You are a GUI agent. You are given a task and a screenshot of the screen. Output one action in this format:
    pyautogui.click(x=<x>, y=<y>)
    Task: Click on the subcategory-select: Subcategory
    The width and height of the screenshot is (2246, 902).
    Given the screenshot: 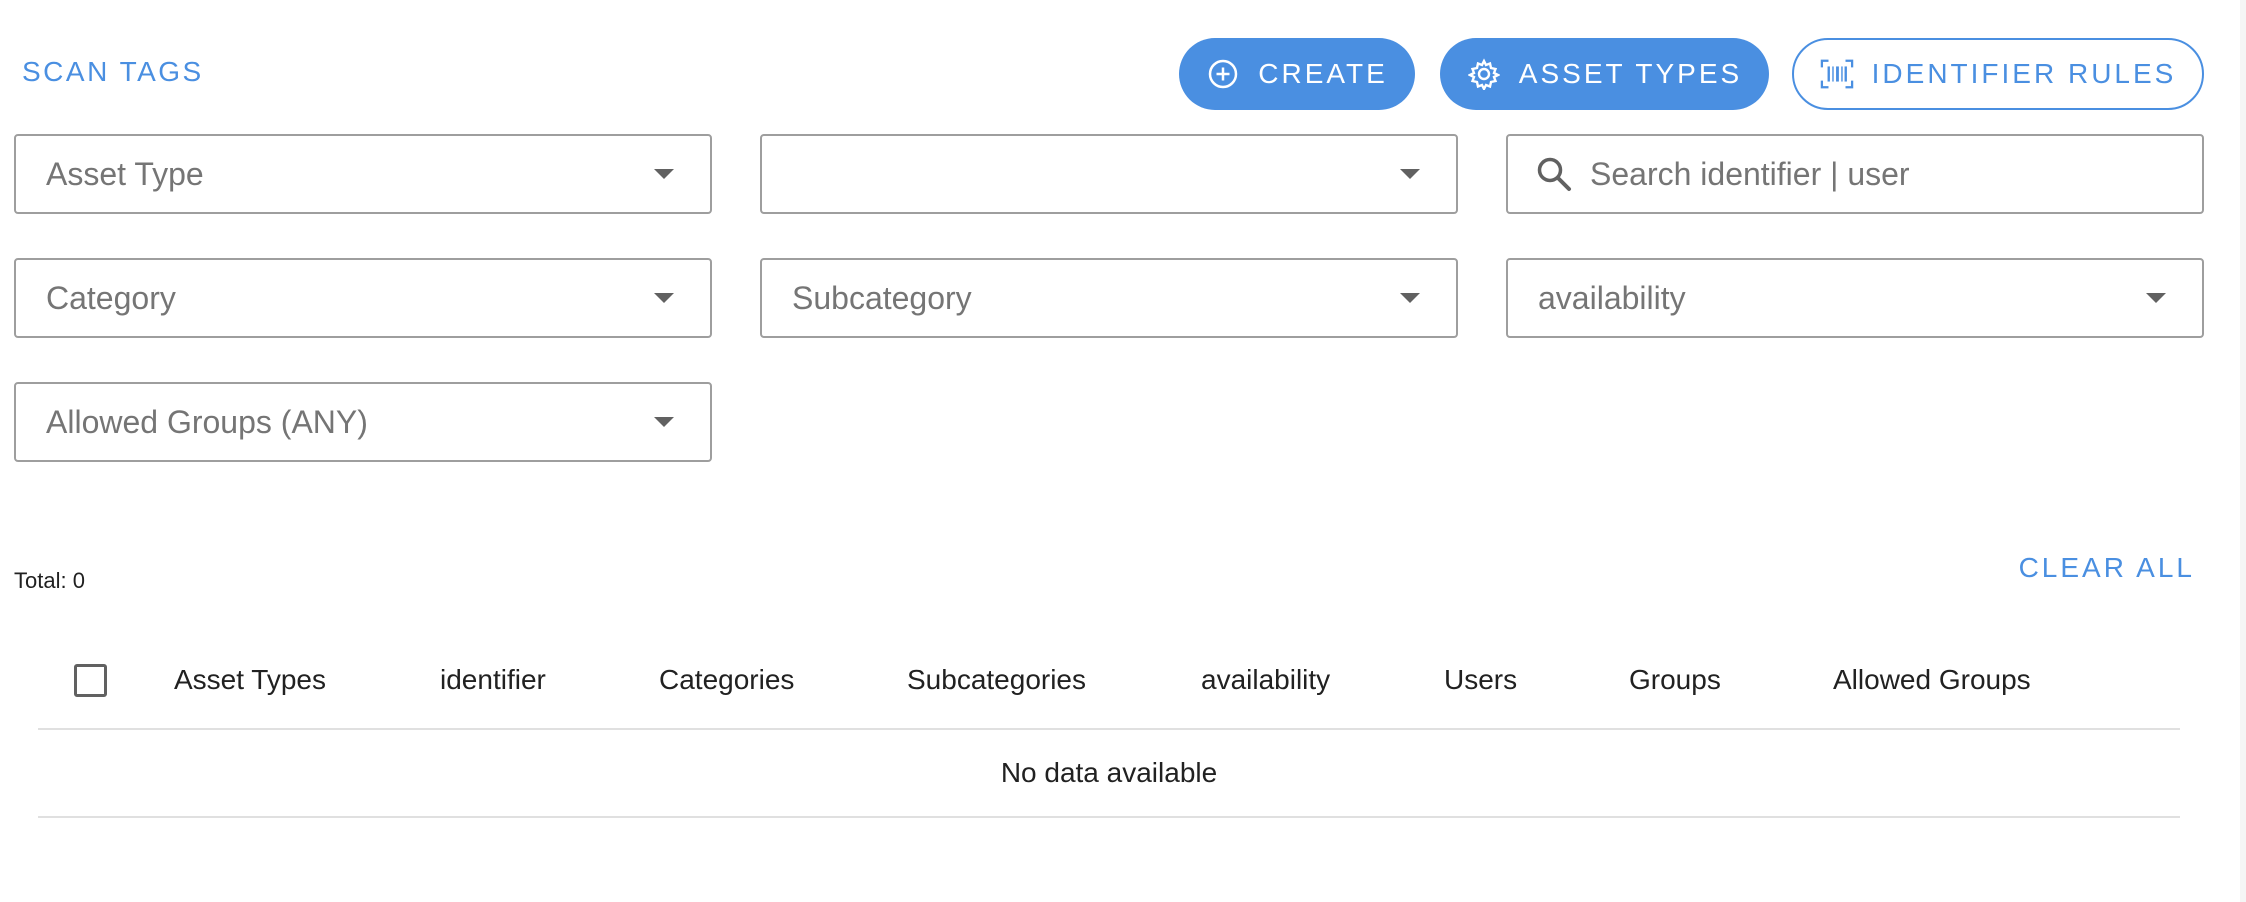 What is the action you would take?
    pyautogui.click(x=1109, y=298)
    